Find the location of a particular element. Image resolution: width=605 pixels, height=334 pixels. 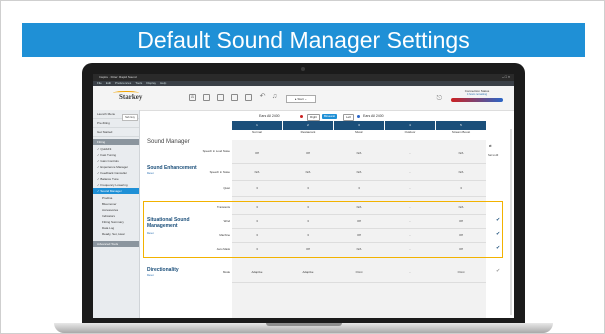

sidebar-item-label: Frequency Lowering is located at coordinates (114, 185).